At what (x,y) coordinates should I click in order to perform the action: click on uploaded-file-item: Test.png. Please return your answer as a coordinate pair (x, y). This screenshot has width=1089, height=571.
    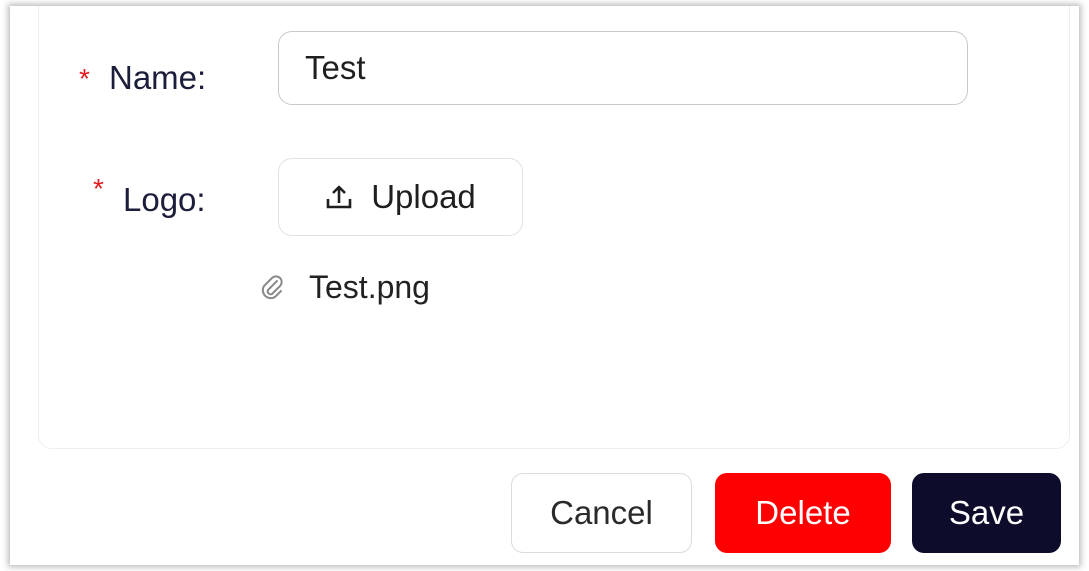
    Looking at the image, I should click on (344, 287).